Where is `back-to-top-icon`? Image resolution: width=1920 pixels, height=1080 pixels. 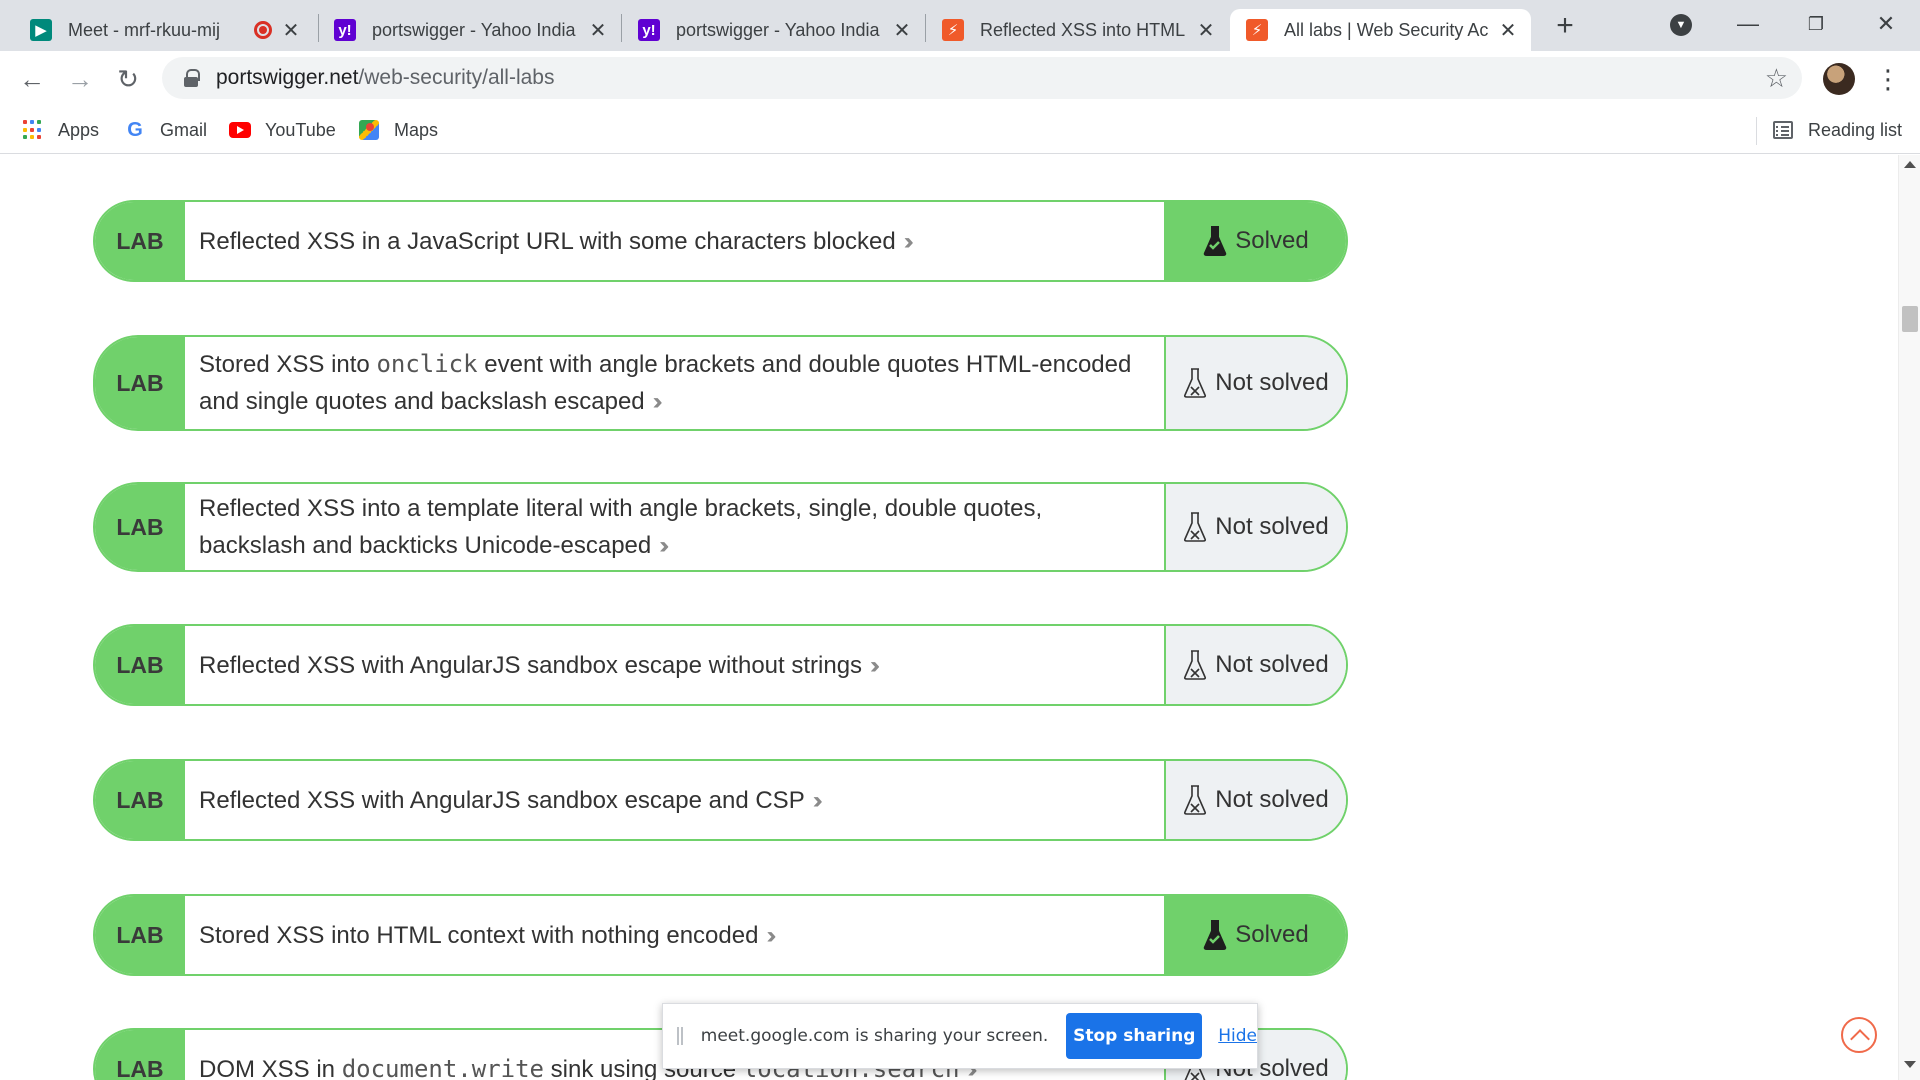 back-to-top-icon is located at coordinates (1859, 1035).